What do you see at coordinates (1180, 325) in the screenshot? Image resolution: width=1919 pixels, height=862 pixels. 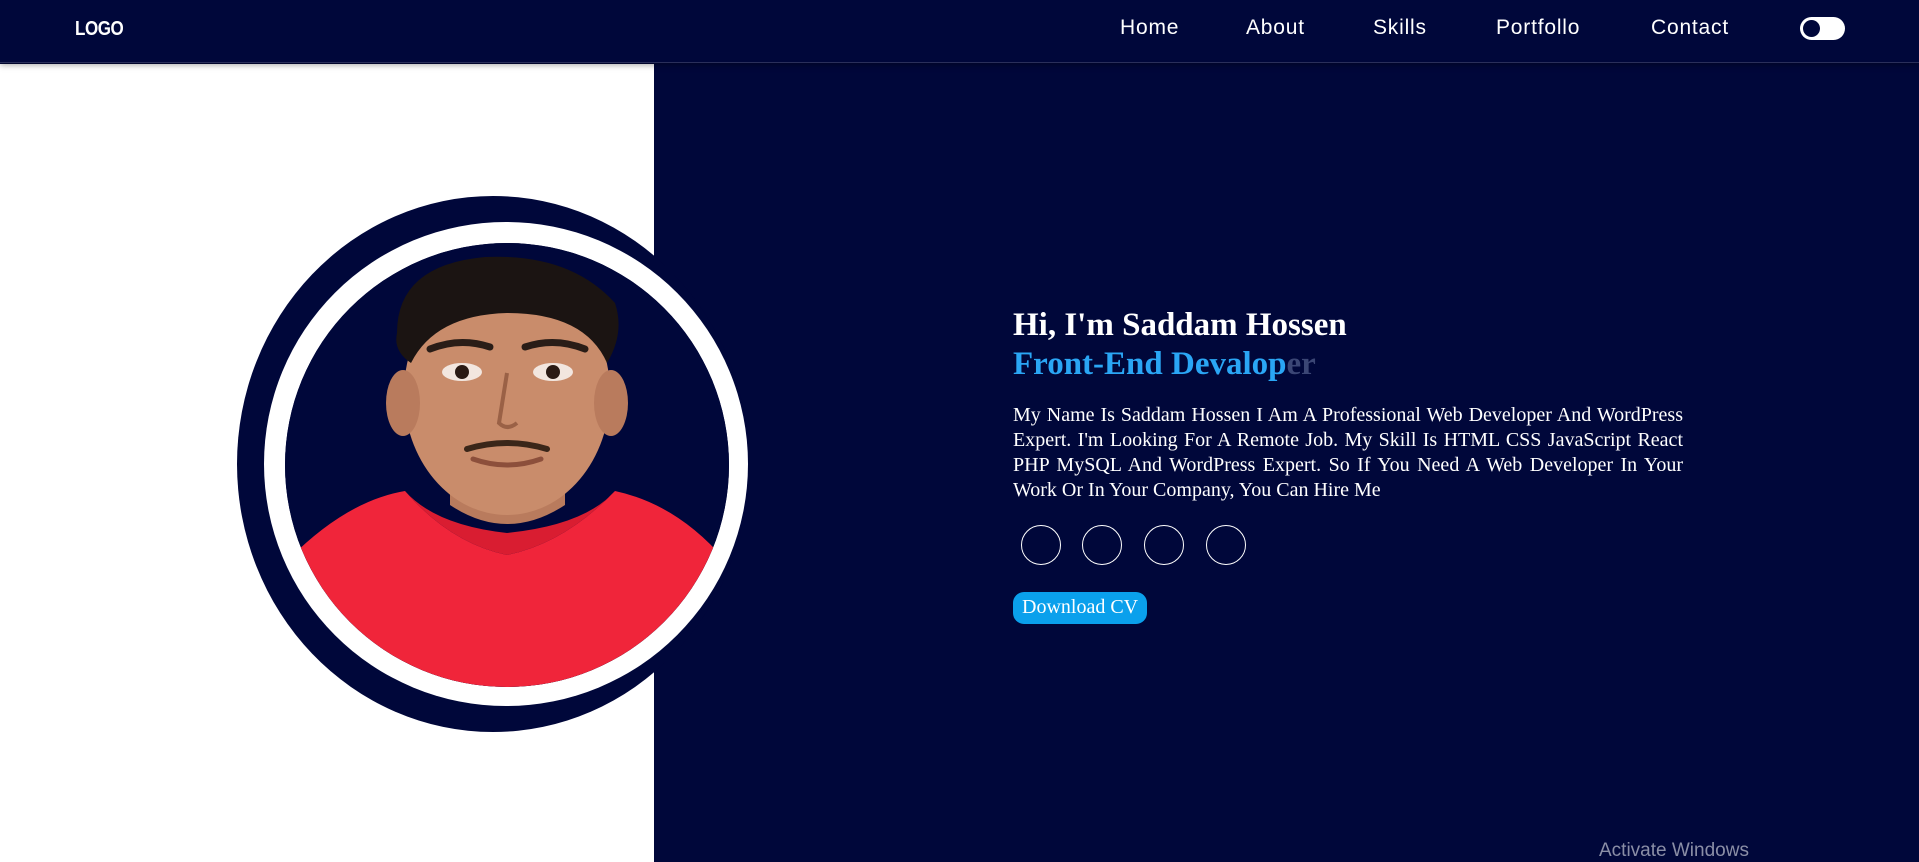 I see `hero-greeting: Hi, I'm Saddam Hossen` at bounding box center [1180, 325].